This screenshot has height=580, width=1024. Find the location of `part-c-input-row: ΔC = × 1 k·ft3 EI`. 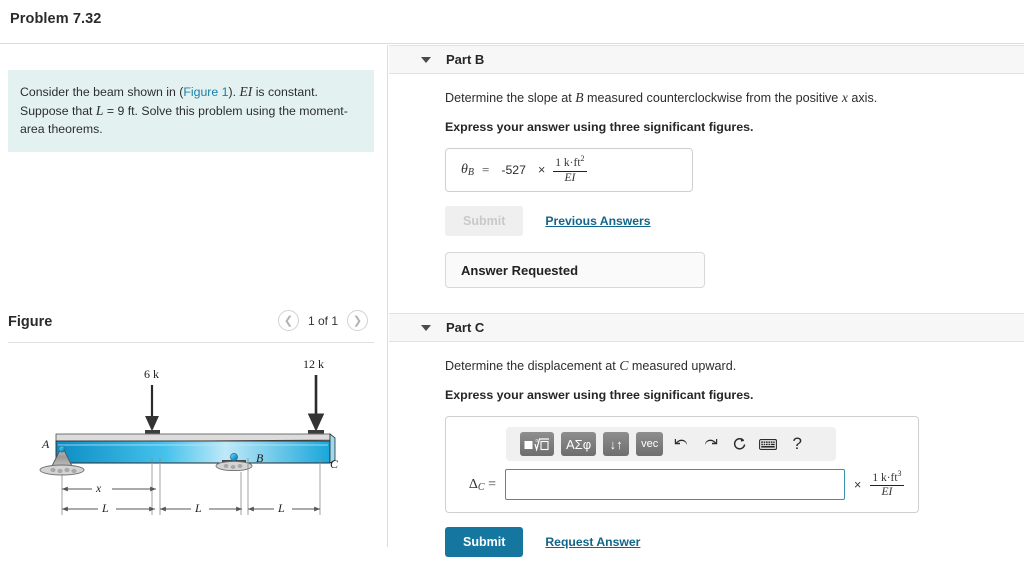

part-c-input-row: ΔC = × 1 k·ft3 EI is located at coordinates (682, 484).